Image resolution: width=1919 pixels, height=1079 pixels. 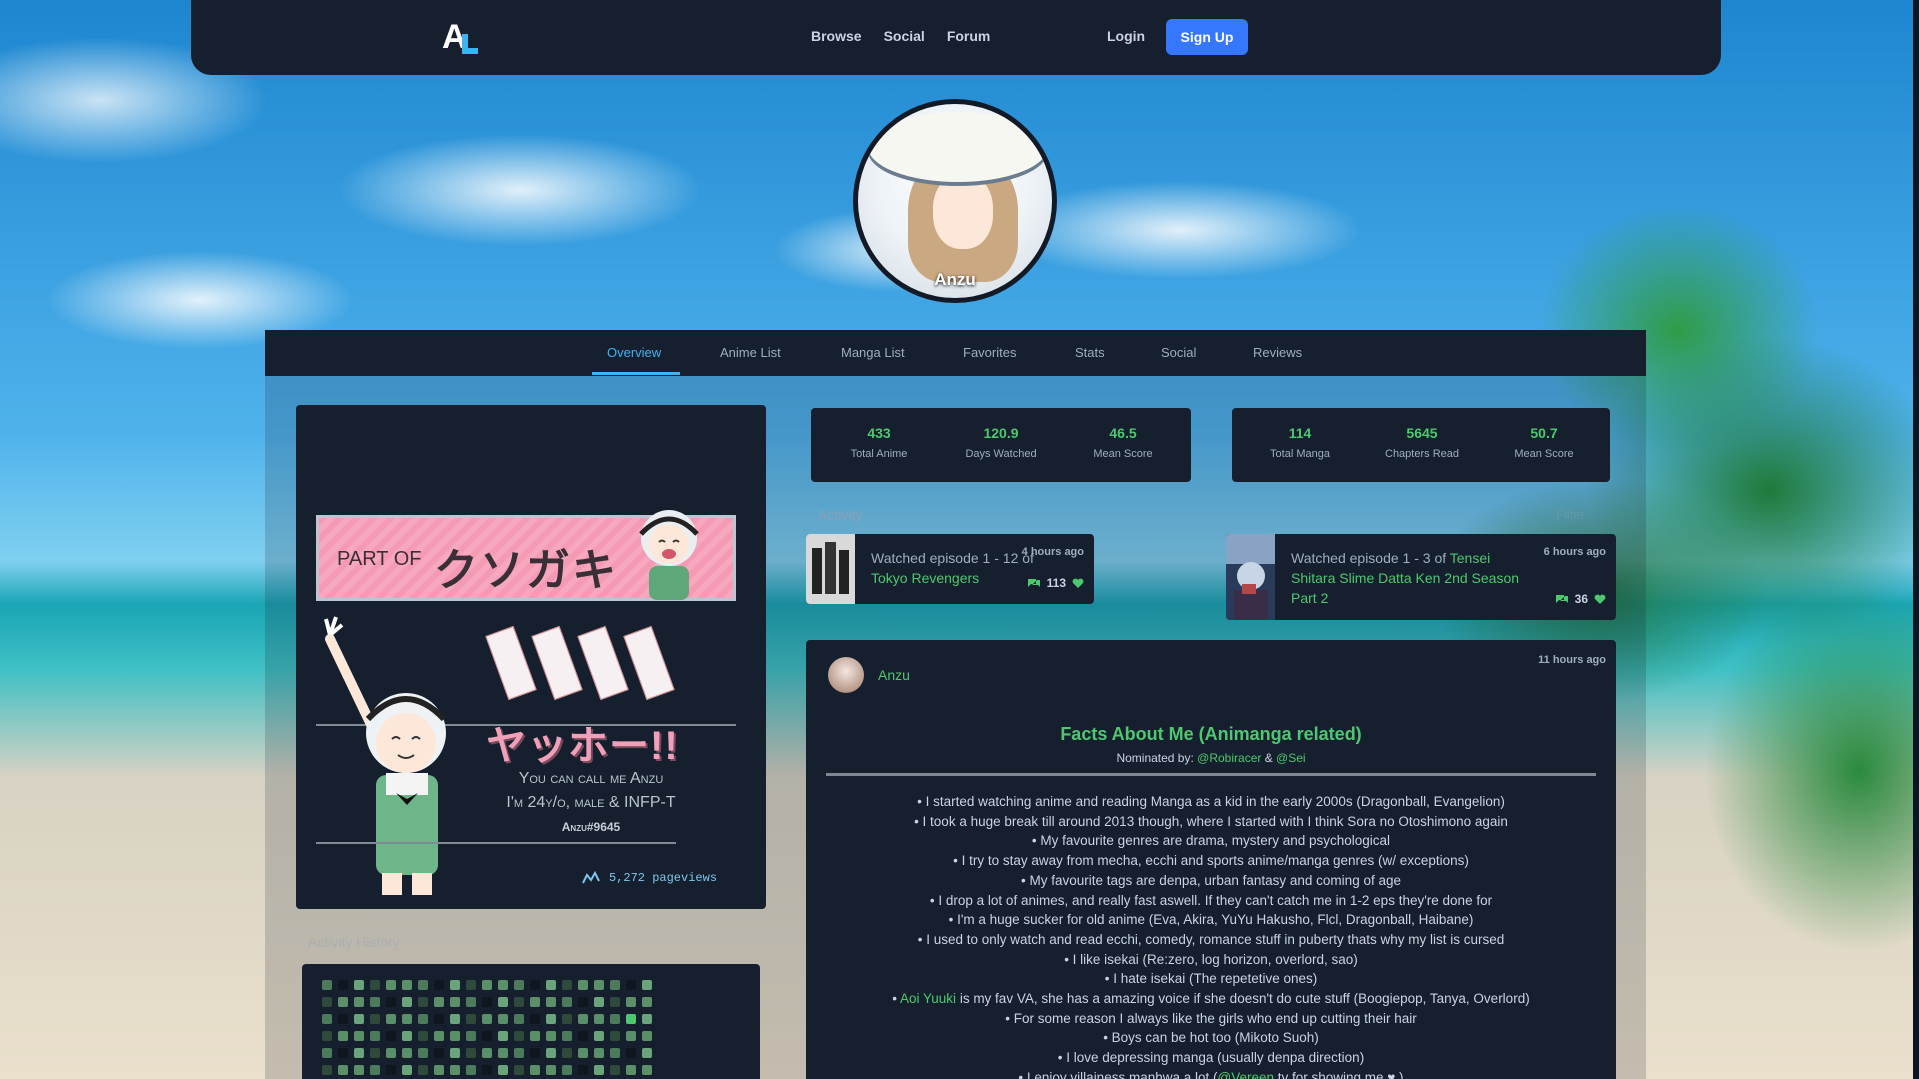 What do you see at coordinates (1178, 352) in the screenshot?
I see `tab-social: Social` at bounding box center [1178, 352].